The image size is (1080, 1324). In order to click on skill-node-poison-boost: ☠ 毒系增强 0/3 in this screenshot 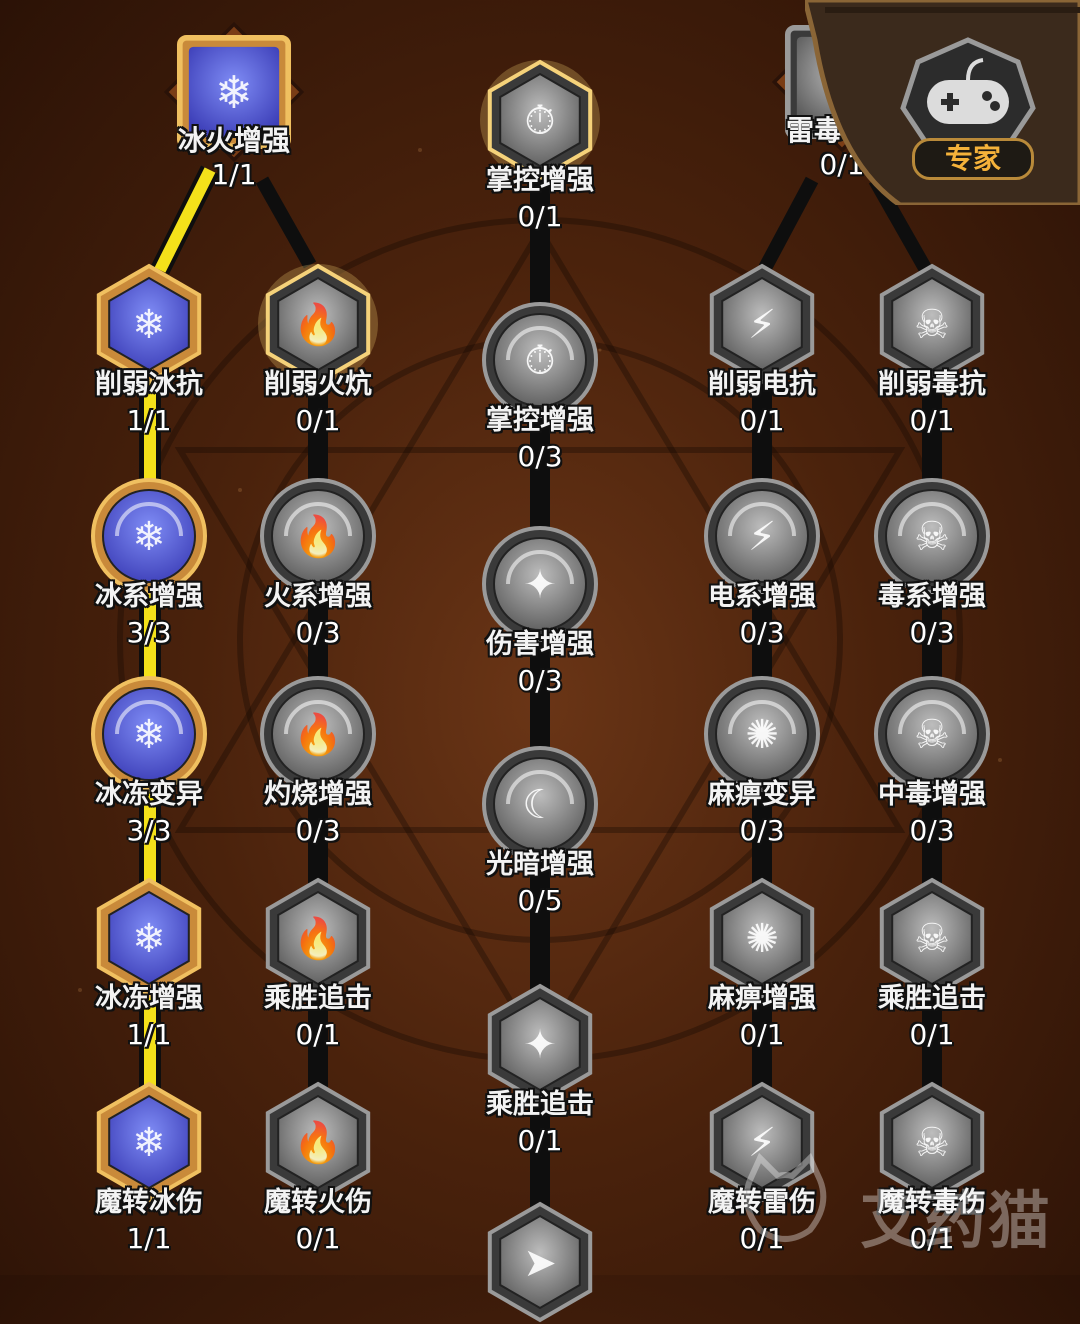, I will do `click(932, 562)`.